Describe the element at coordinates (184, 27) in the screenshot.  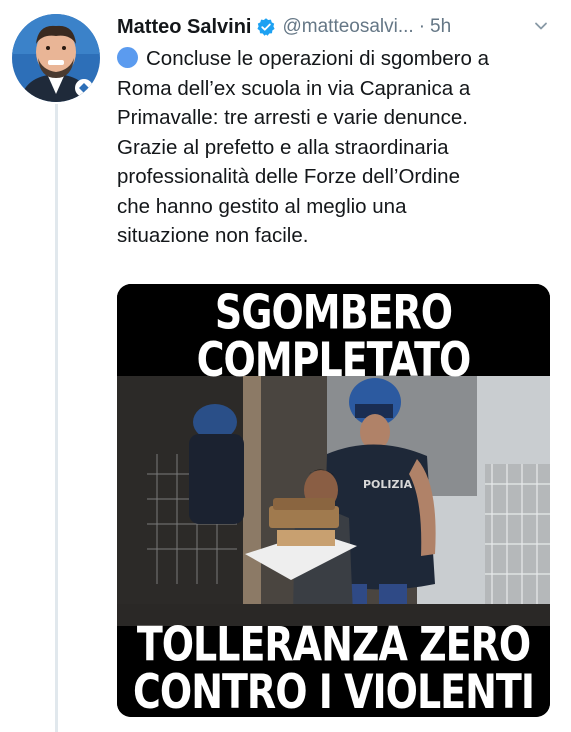
I see `author-name: Matteo Salvini` at that location.